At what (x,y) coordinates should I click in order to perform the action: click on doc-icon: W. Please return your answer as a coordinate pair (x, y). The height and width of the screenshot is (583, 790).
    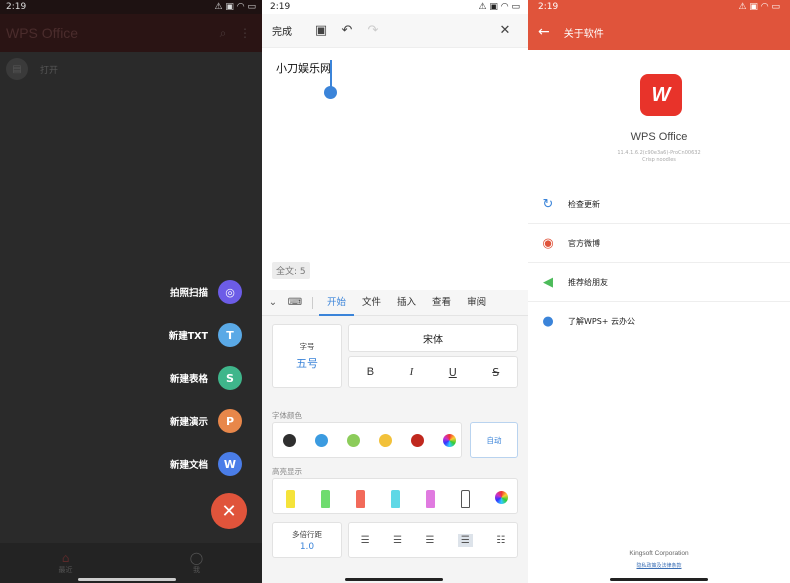
    Looking at the image, I should click on (230, 464).